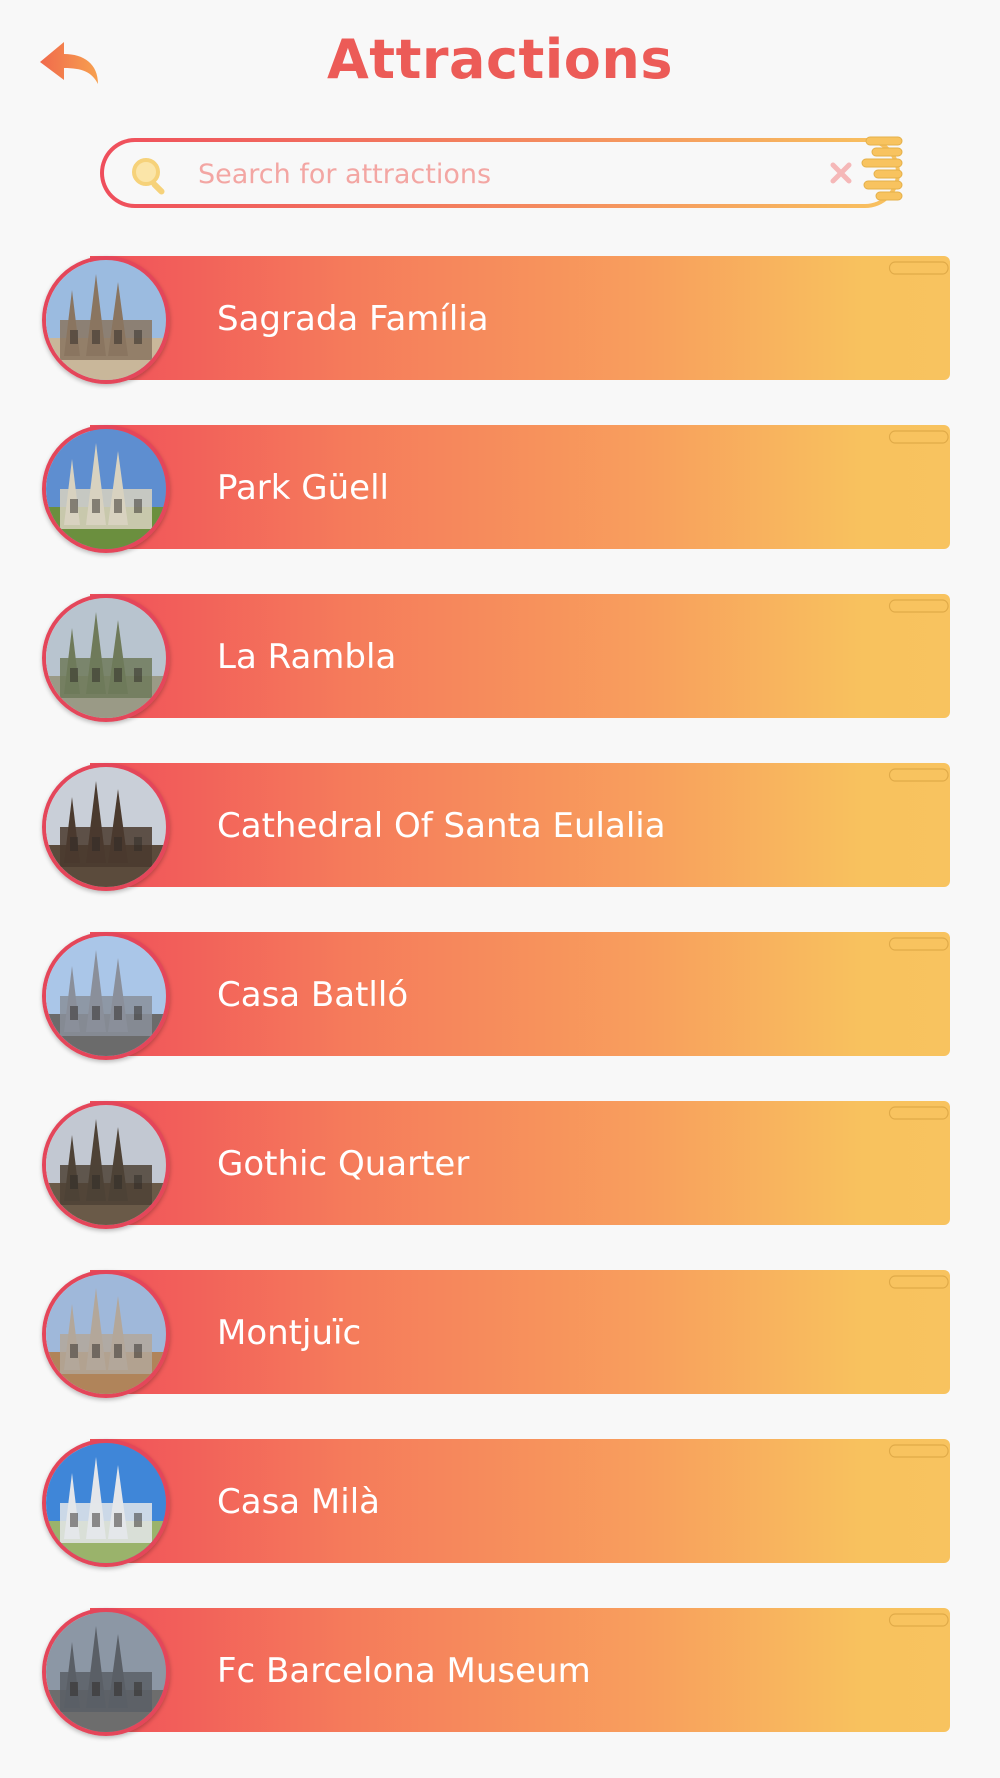  I want to click on park-guell-photo, so click(106, 489).